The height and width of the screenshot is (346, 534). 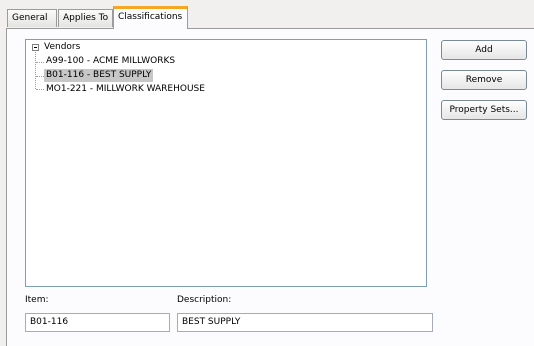 What do you see at coordinates (85, 18) in the screenshot?
I see `tab-applies-to: Applies To` at bounding box center [85, 18].